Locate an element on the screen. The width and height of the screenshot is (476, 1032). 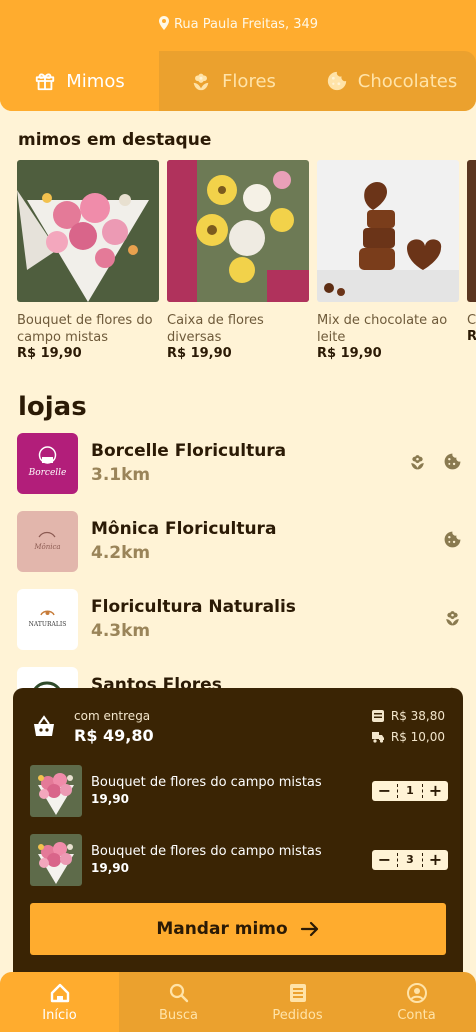
subtotal-value: R$ 38,80 is located at coordinates (417, 716).